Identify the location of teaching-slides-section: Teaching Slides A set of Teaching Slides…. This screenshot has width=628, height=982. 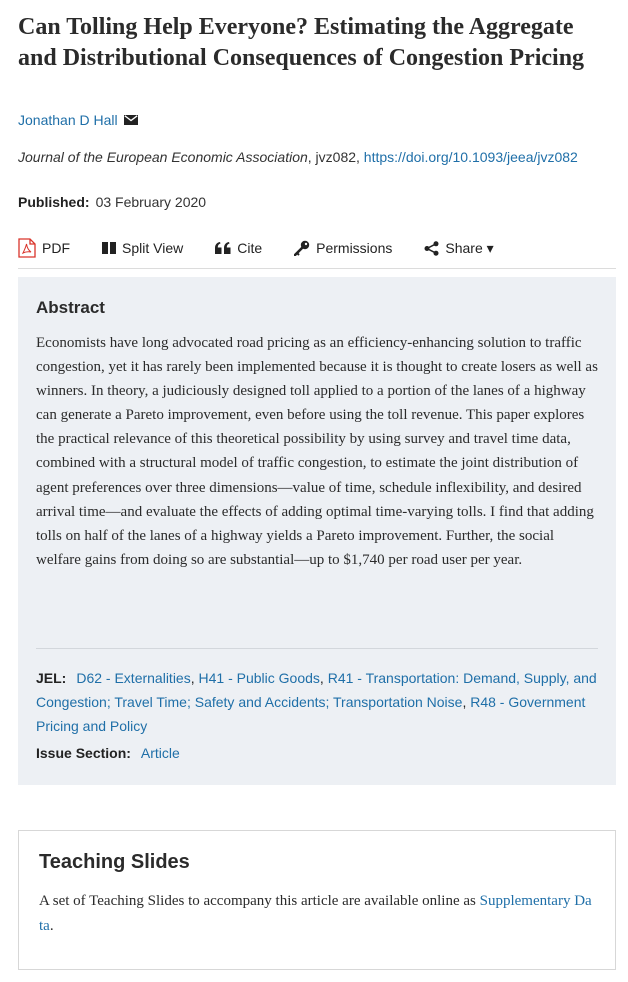
(317, 900).